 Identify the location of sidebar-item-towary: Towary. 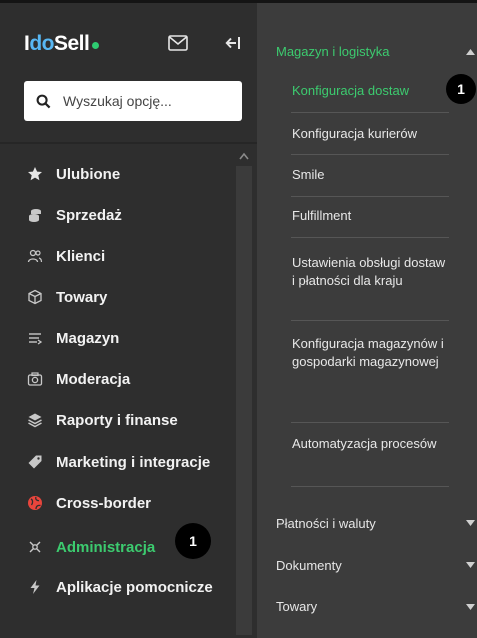
(66, 297).